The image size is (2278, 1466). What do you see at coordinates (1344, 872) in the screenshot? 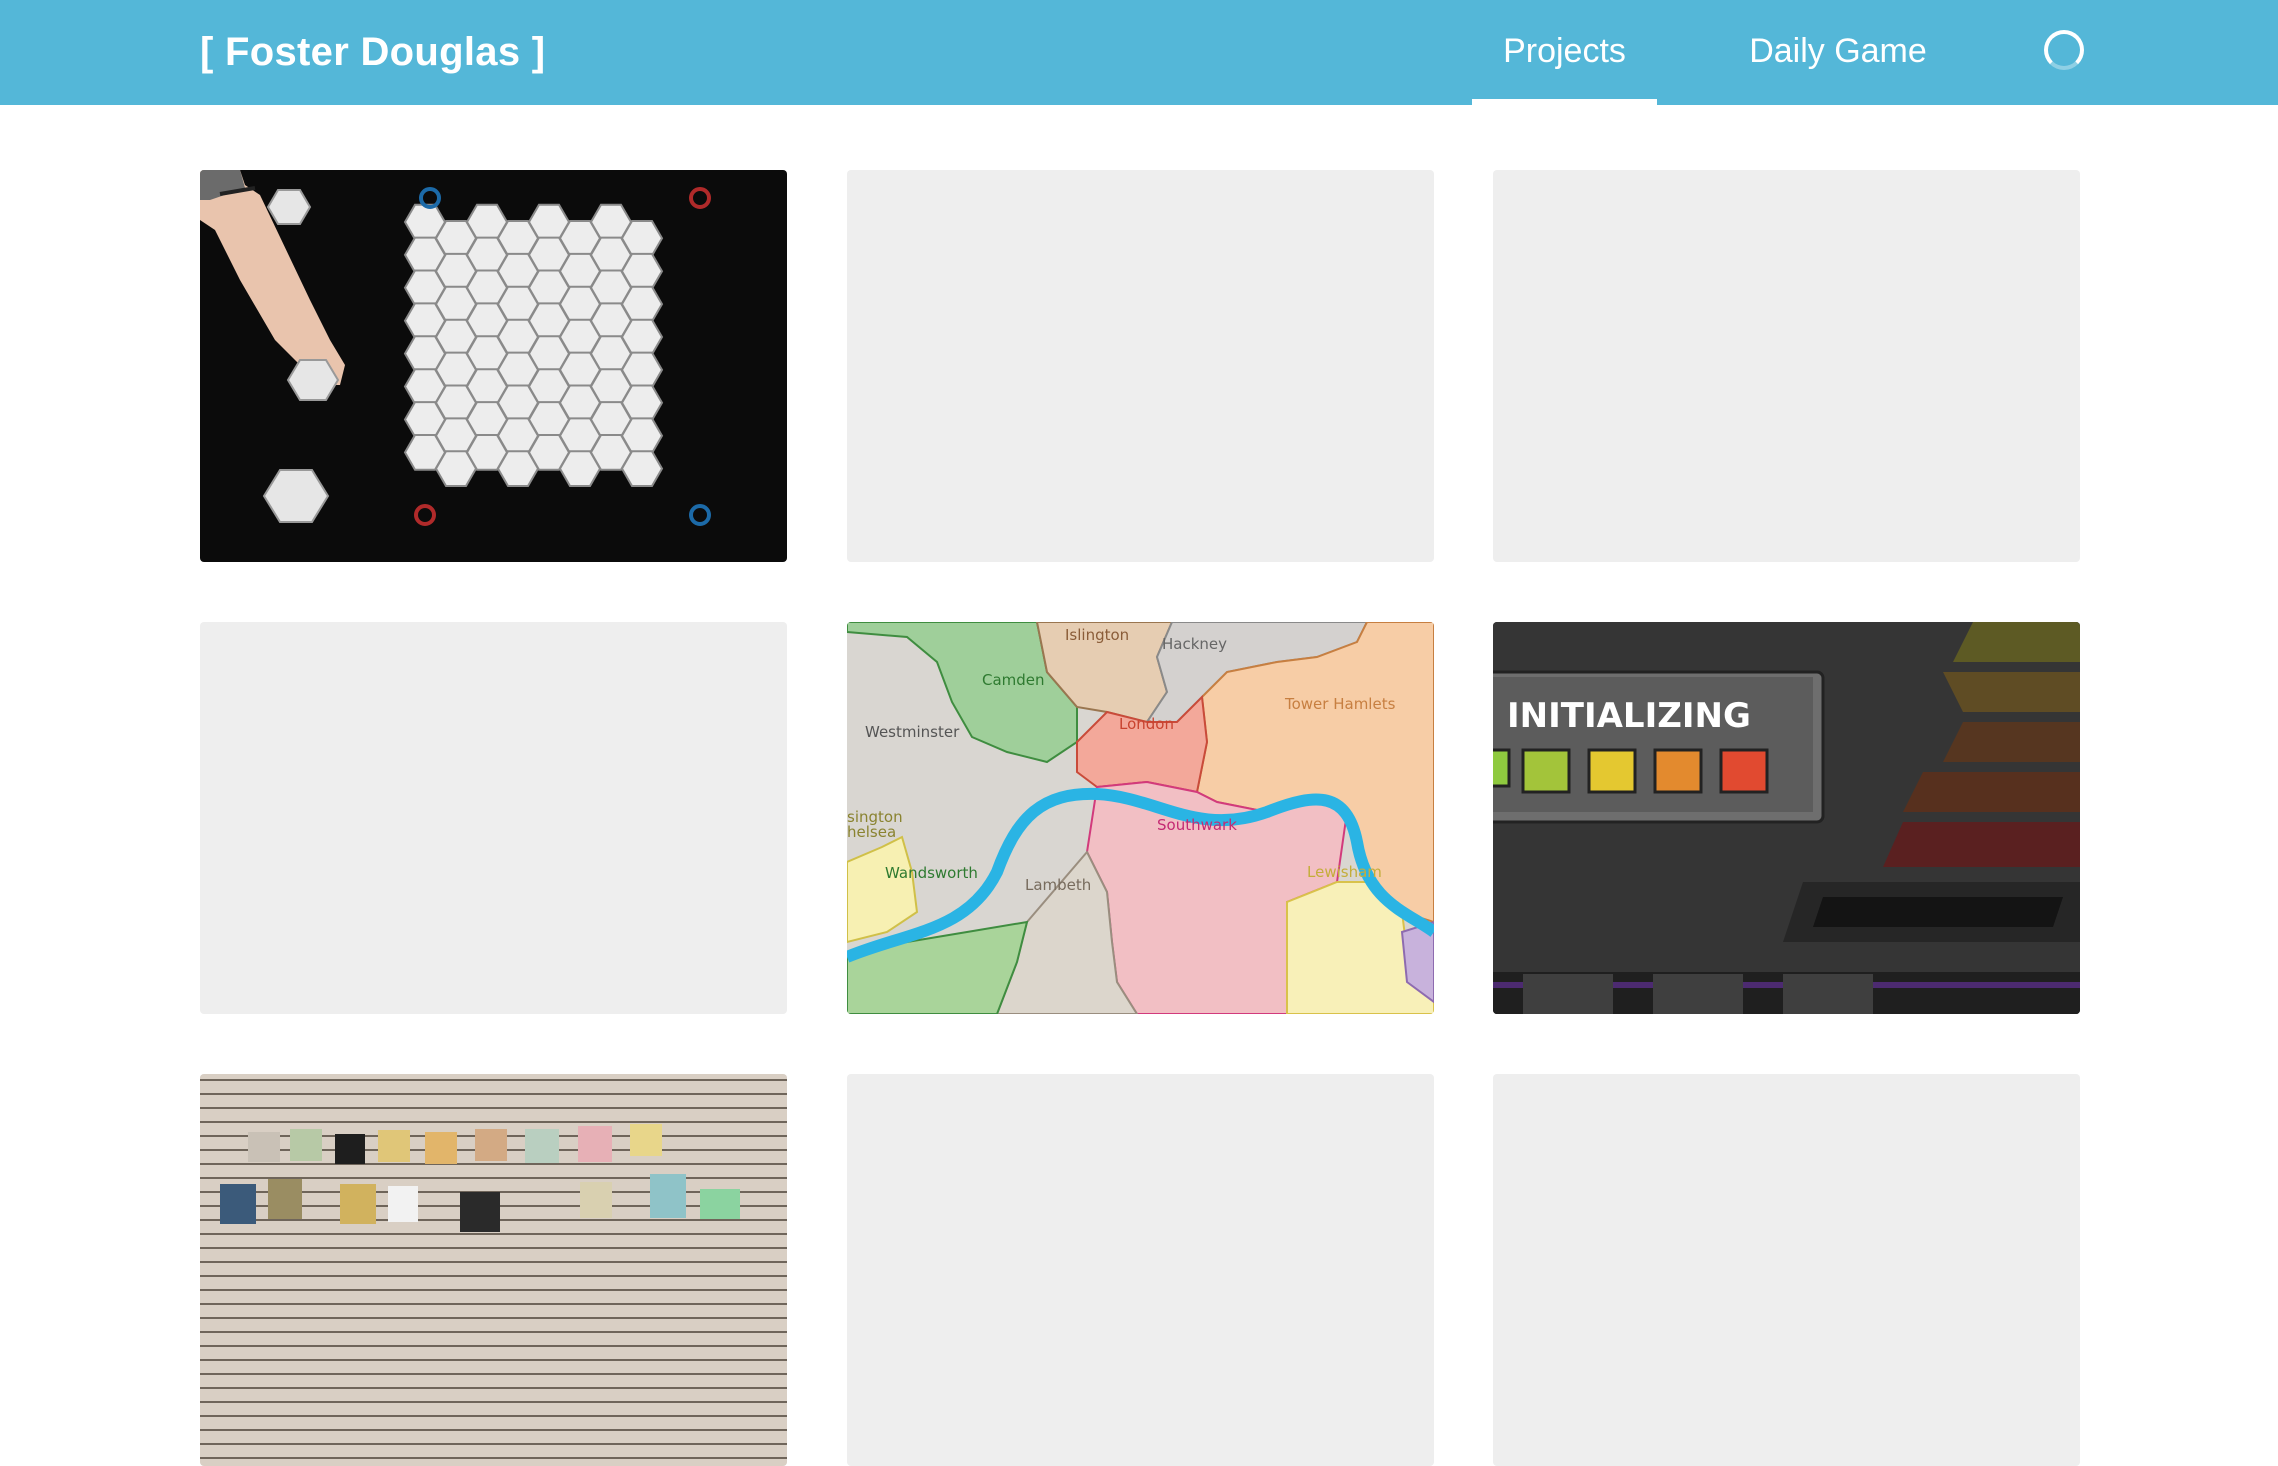
I see `map-label: Lewisham` at bounding box center [1344, 872].